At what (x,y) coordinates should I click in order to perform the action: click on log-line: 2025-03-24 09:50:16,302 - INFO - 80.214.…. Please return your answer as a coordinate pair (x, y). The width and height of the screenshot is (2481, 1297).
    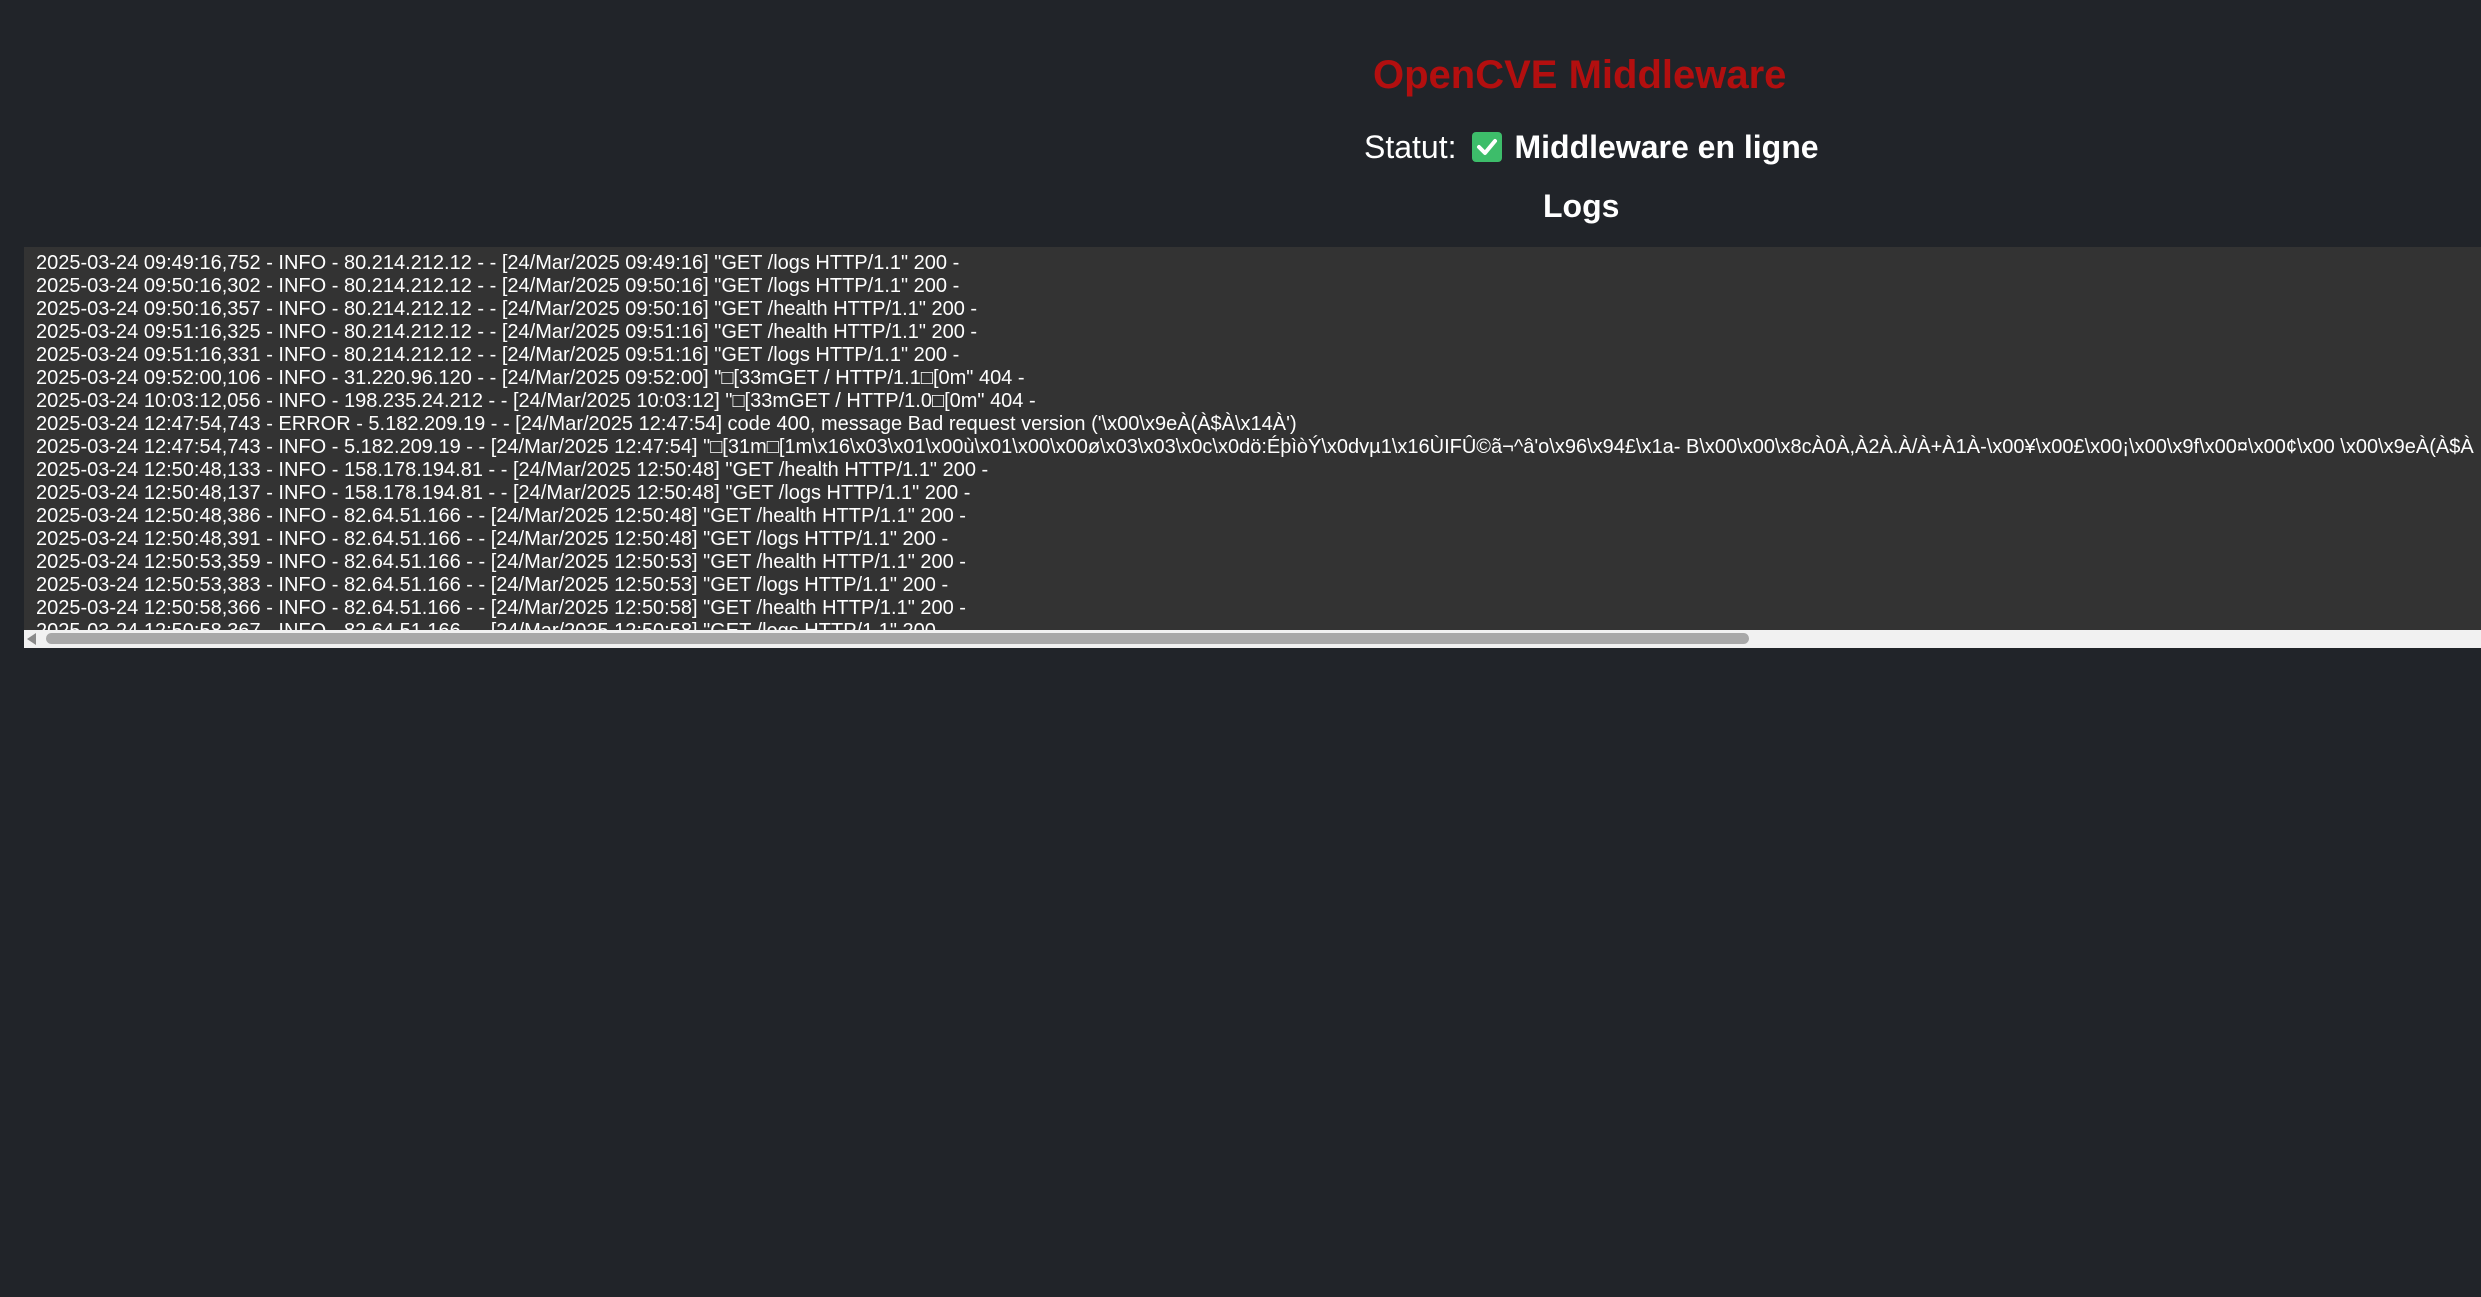
    Looking at the image, I should click on (498, 286).